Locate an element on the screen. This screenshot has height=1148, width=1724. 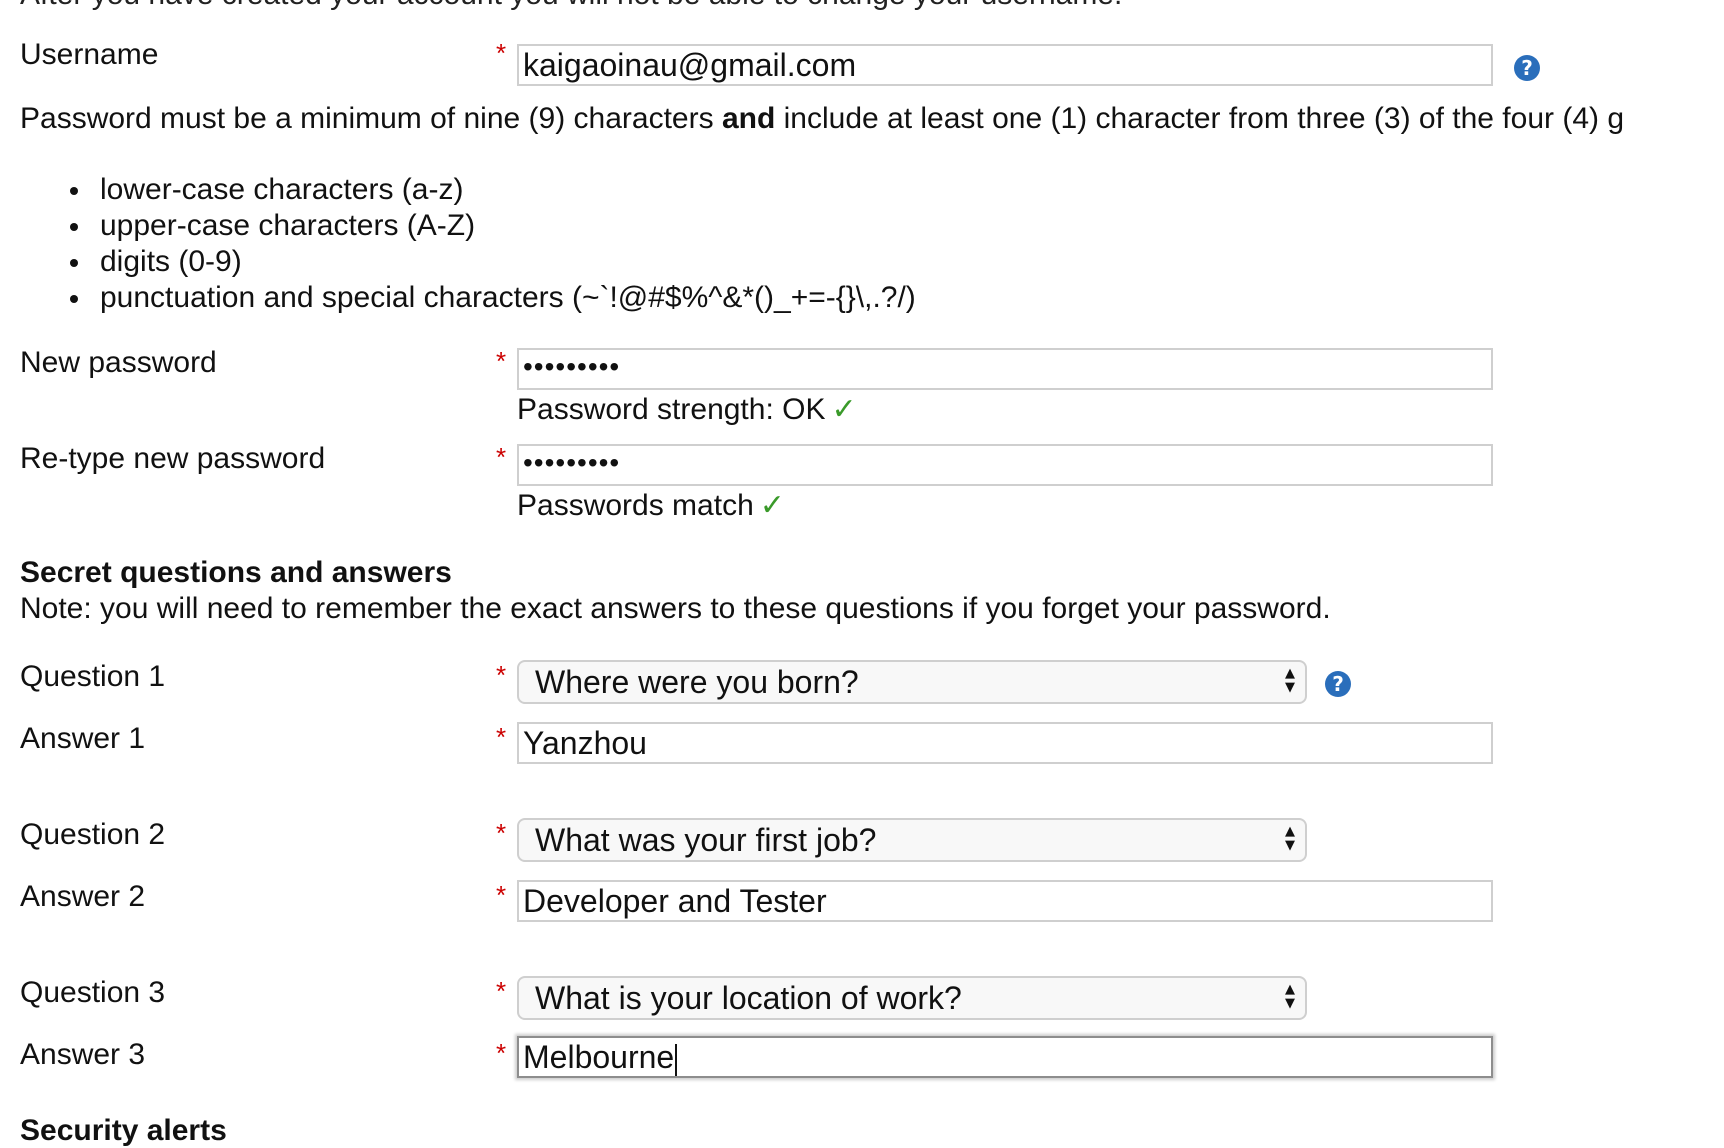
answer-3-field: Melbourne is located at coordinates (1005, 1057).